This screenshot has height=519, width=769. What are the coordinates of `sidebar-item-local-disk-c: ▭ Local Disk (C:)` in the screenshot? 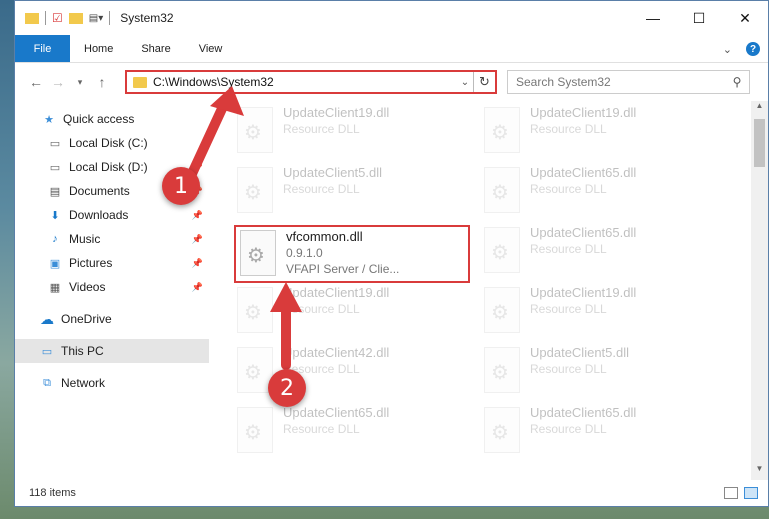 It's located at (112, 143).